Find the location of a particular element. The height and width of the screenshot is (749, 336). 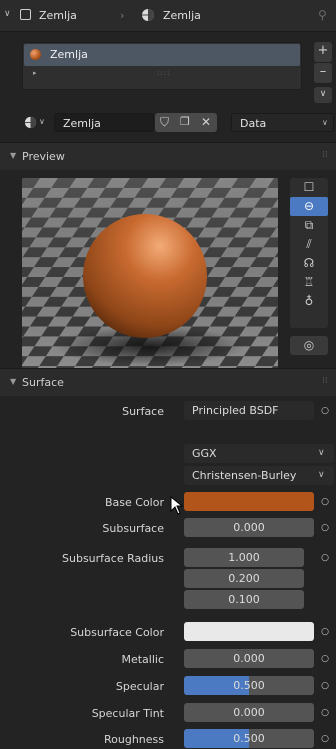

eyedropper-cursor-icon is located at coordinates (177, 505).